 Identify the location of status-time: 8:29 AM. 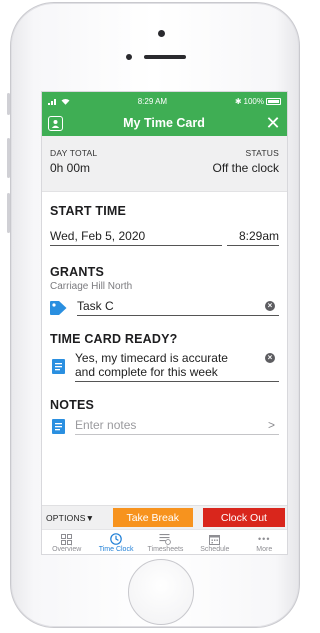
(152, 101).